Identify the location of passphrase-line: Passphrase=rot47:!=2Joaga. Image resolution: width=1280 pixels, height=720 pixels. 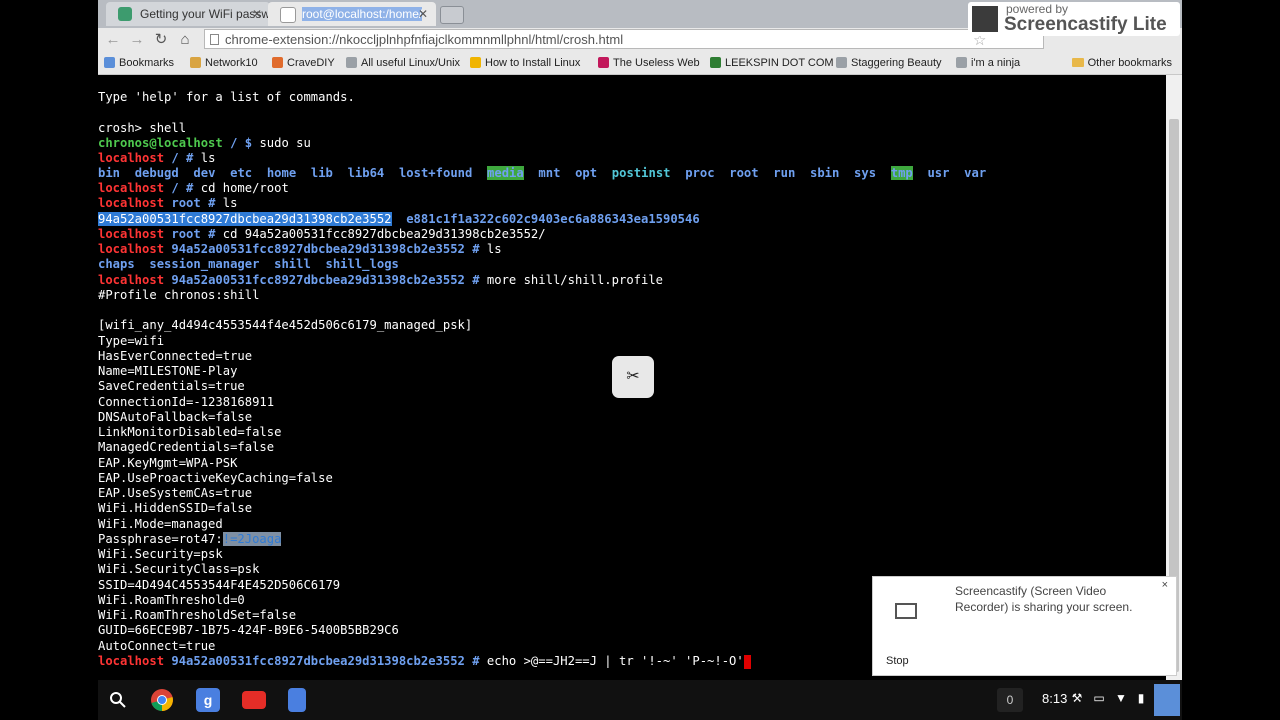
(190, 539).